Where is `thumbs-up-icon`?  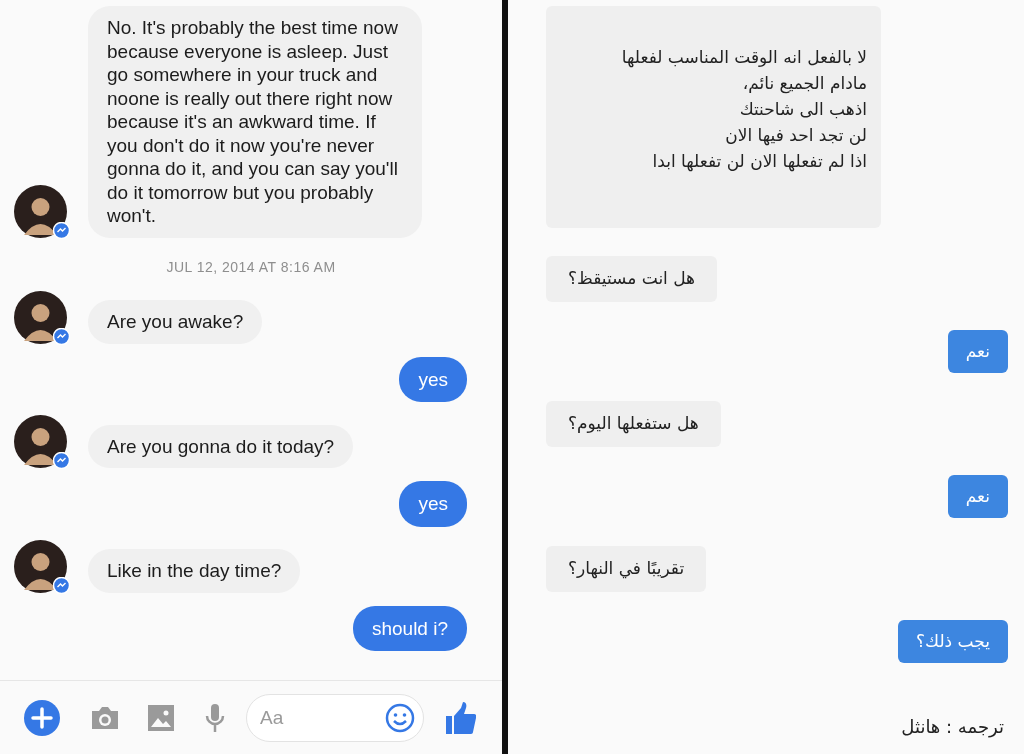
thumbs-up-icon is located at coordinates (461, 717).